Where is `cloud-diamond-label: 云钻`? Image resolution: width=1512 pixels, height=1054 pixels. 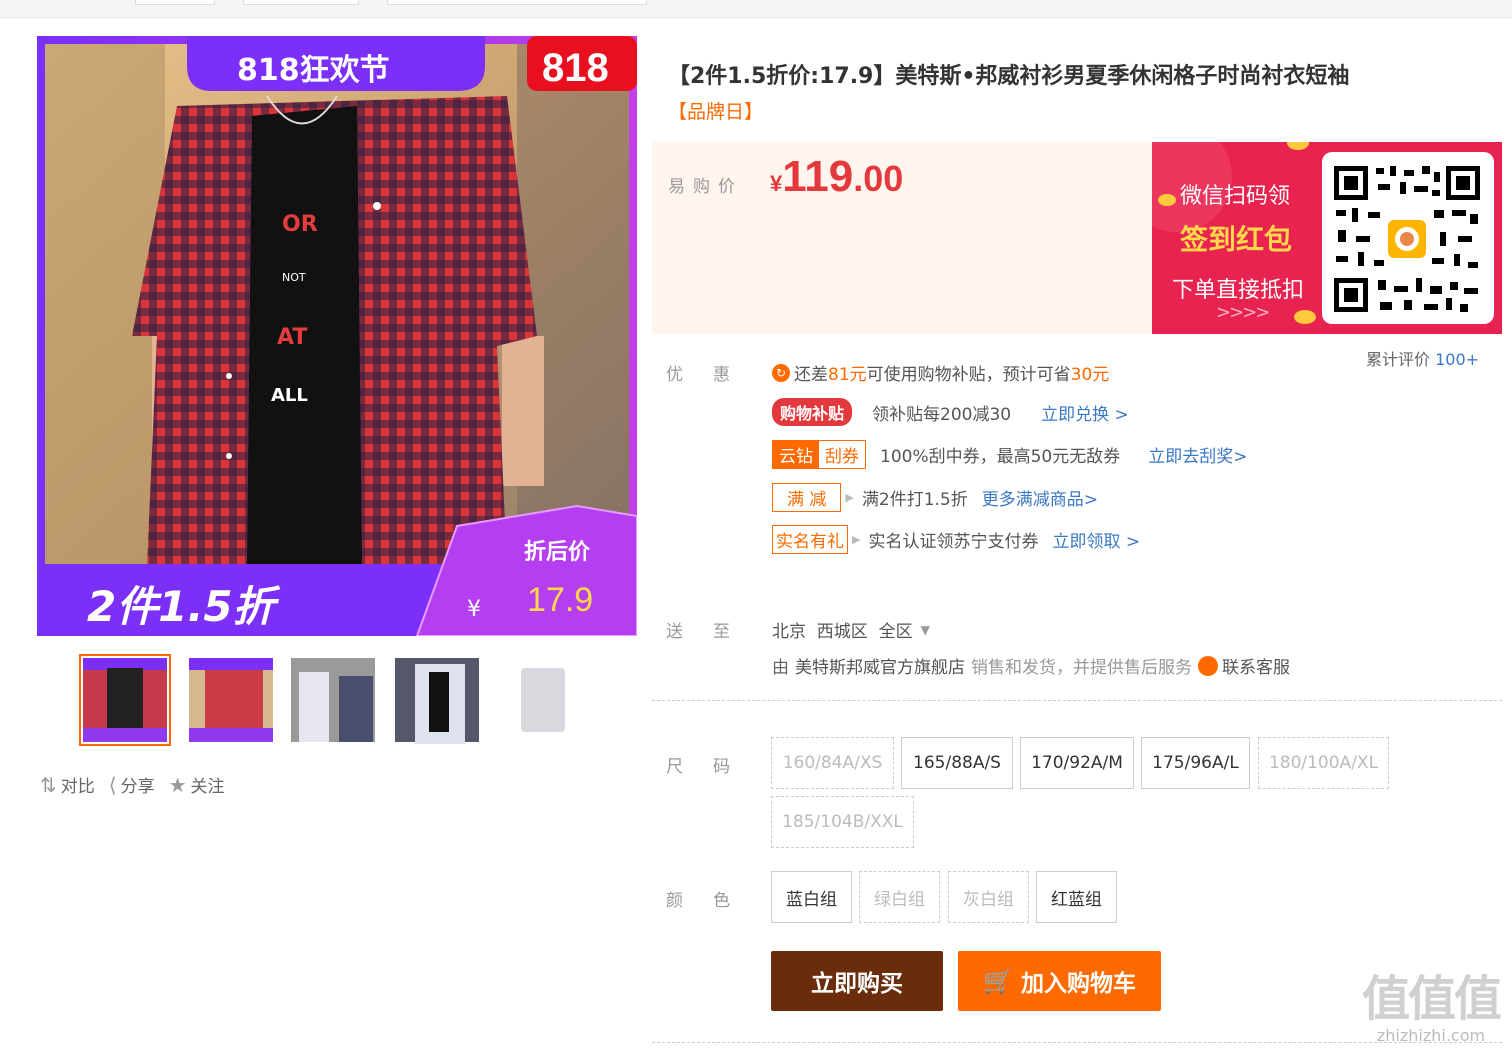 cloud-diamond-label: 云钻 is located at coordinates (796, 454).